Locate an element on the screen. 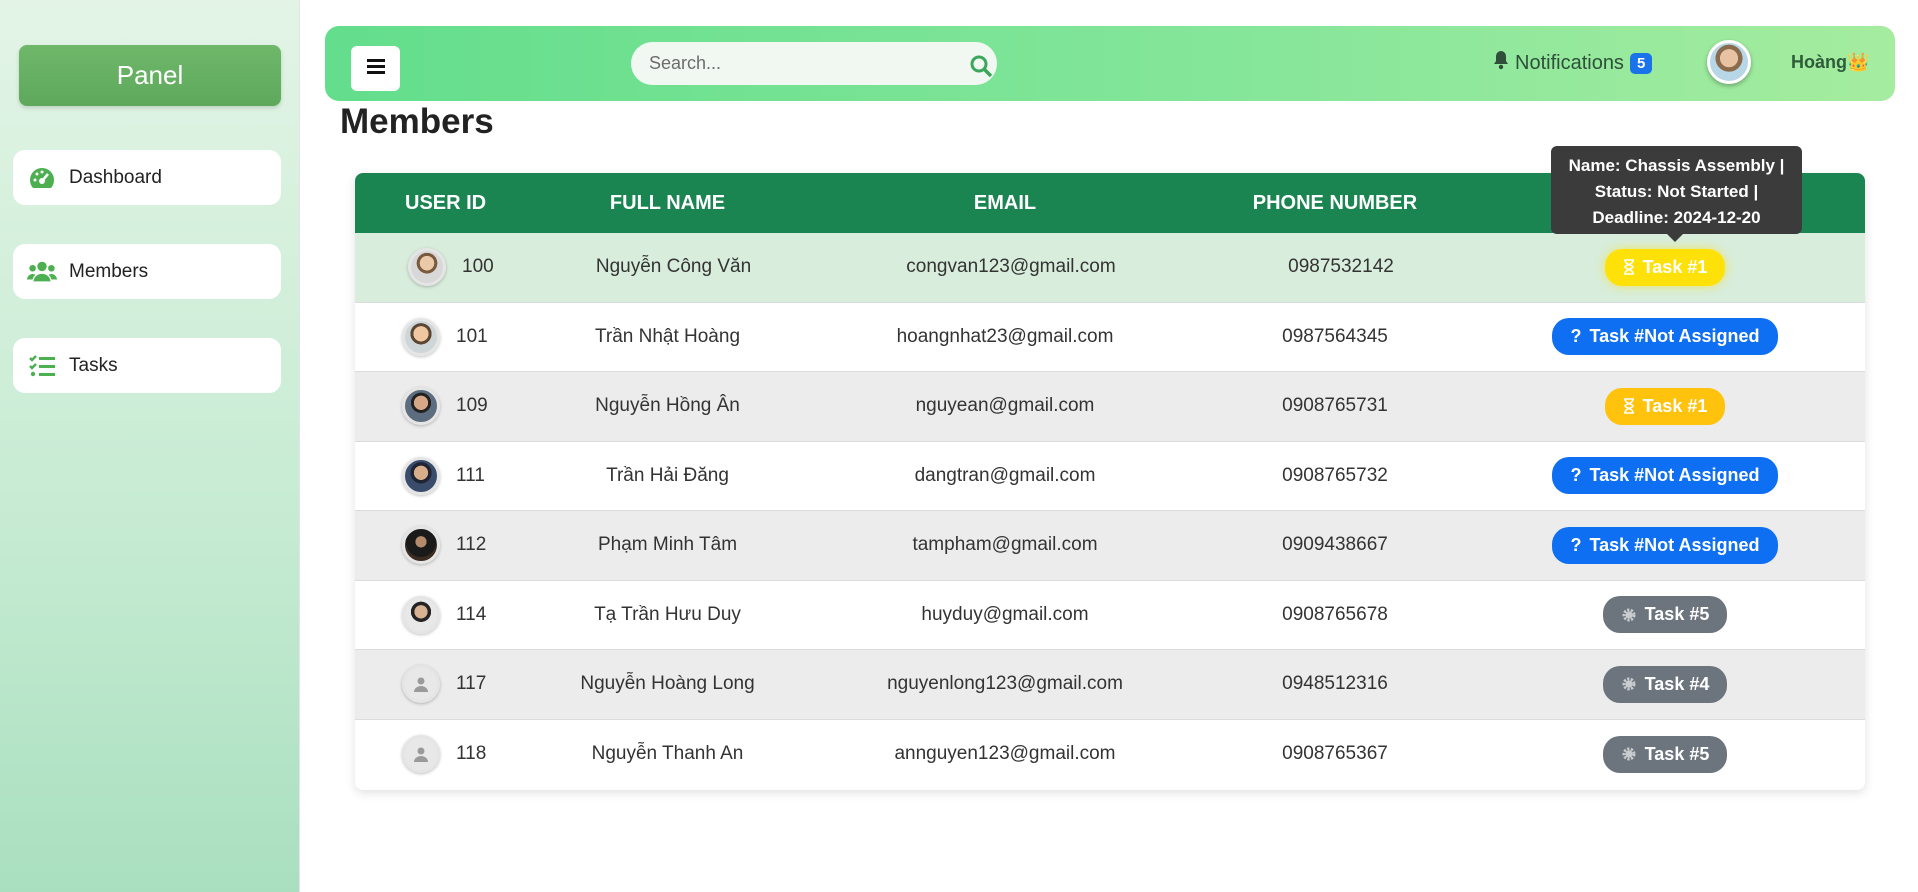 The height and width of the screenshot is (892, 1918). phone-number: 0908765732 is located at coordinates (1335, 475).